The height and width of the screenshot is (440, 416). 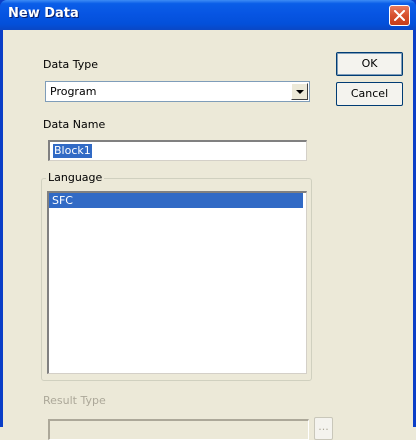 What do you see at coordinates (177, 150) in the screenshot?
I see `data-name-field: Block1` at bounding box center [177, 150].